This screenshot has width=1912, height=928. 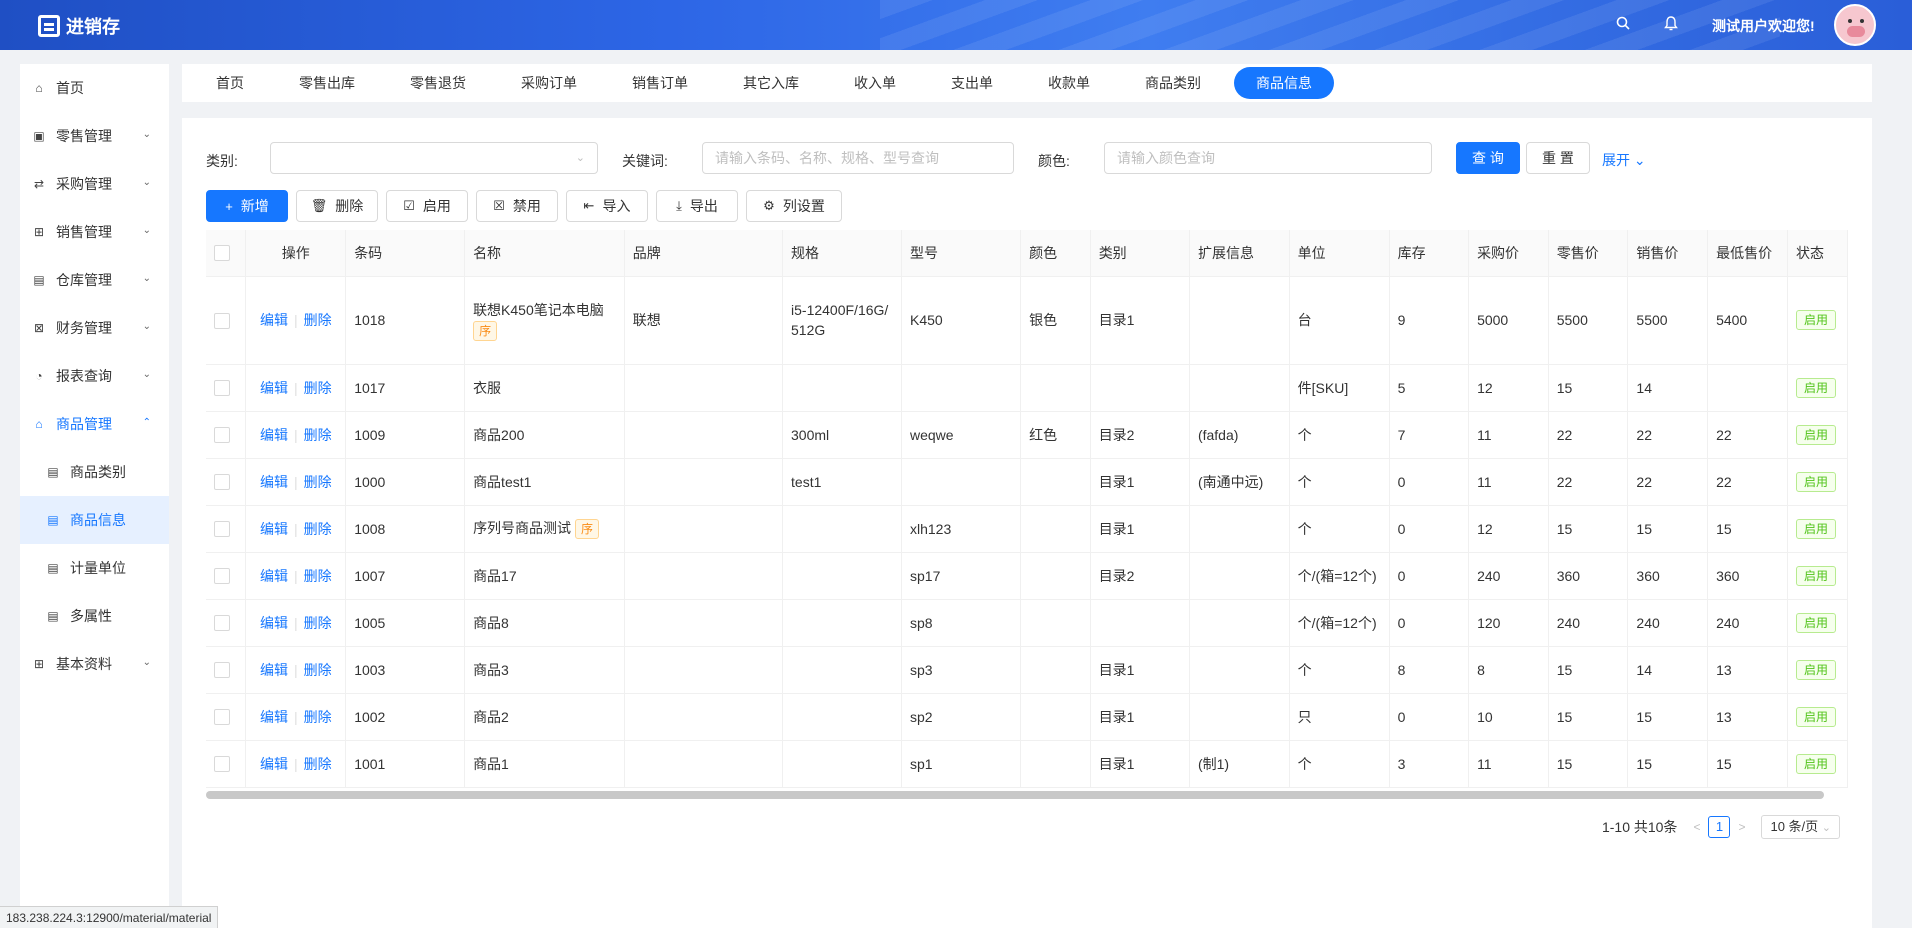 I want to click on cell-code: 1005, so click(x=405, y=623).